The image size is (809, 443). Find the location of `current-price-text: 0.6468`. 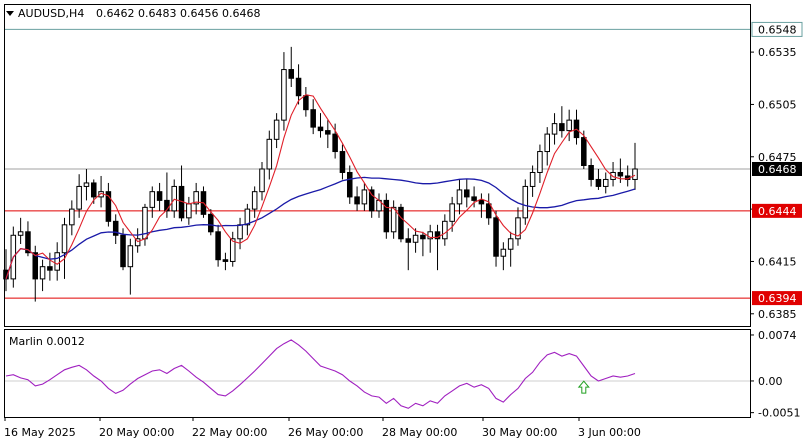

current-price-text: 0.6468 is located at coordinates (777, 169).